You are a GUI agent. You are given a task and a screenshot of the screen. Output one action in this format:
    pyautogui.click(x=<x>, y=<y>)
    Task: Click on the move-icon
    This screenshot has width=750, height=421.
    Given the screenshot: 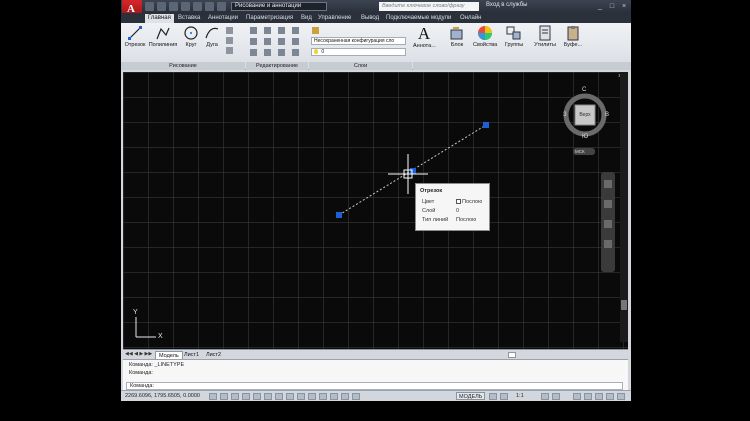 What is the action you would take?
    pyautogui.click(x=253, y=30)
    